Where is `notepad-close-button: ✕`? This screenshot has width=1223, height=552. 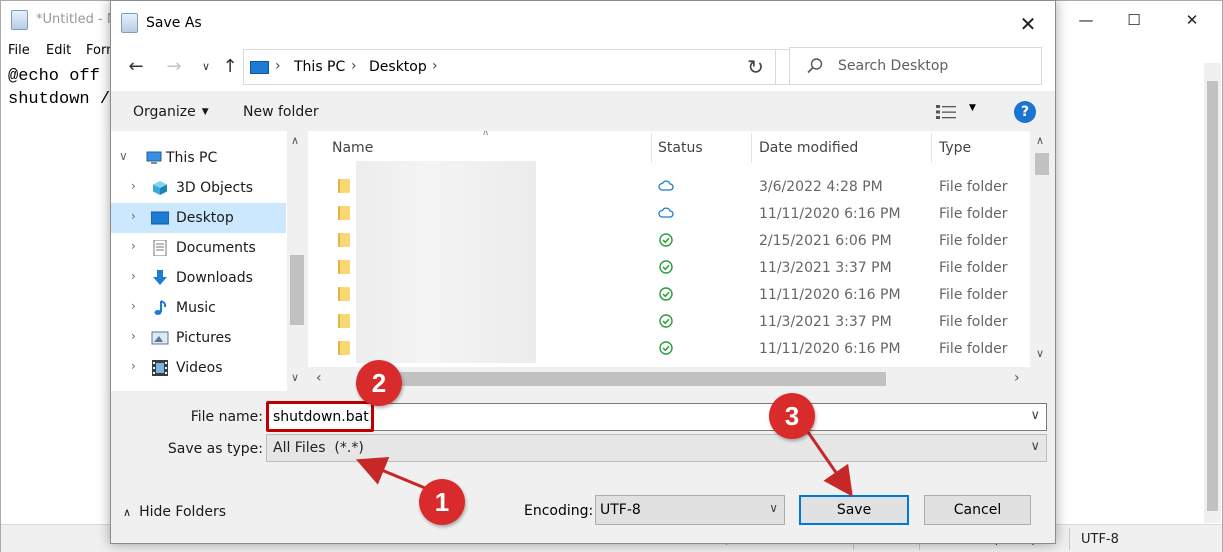
notepad-close-button: ✕ is located at coordinates (1192, 20).